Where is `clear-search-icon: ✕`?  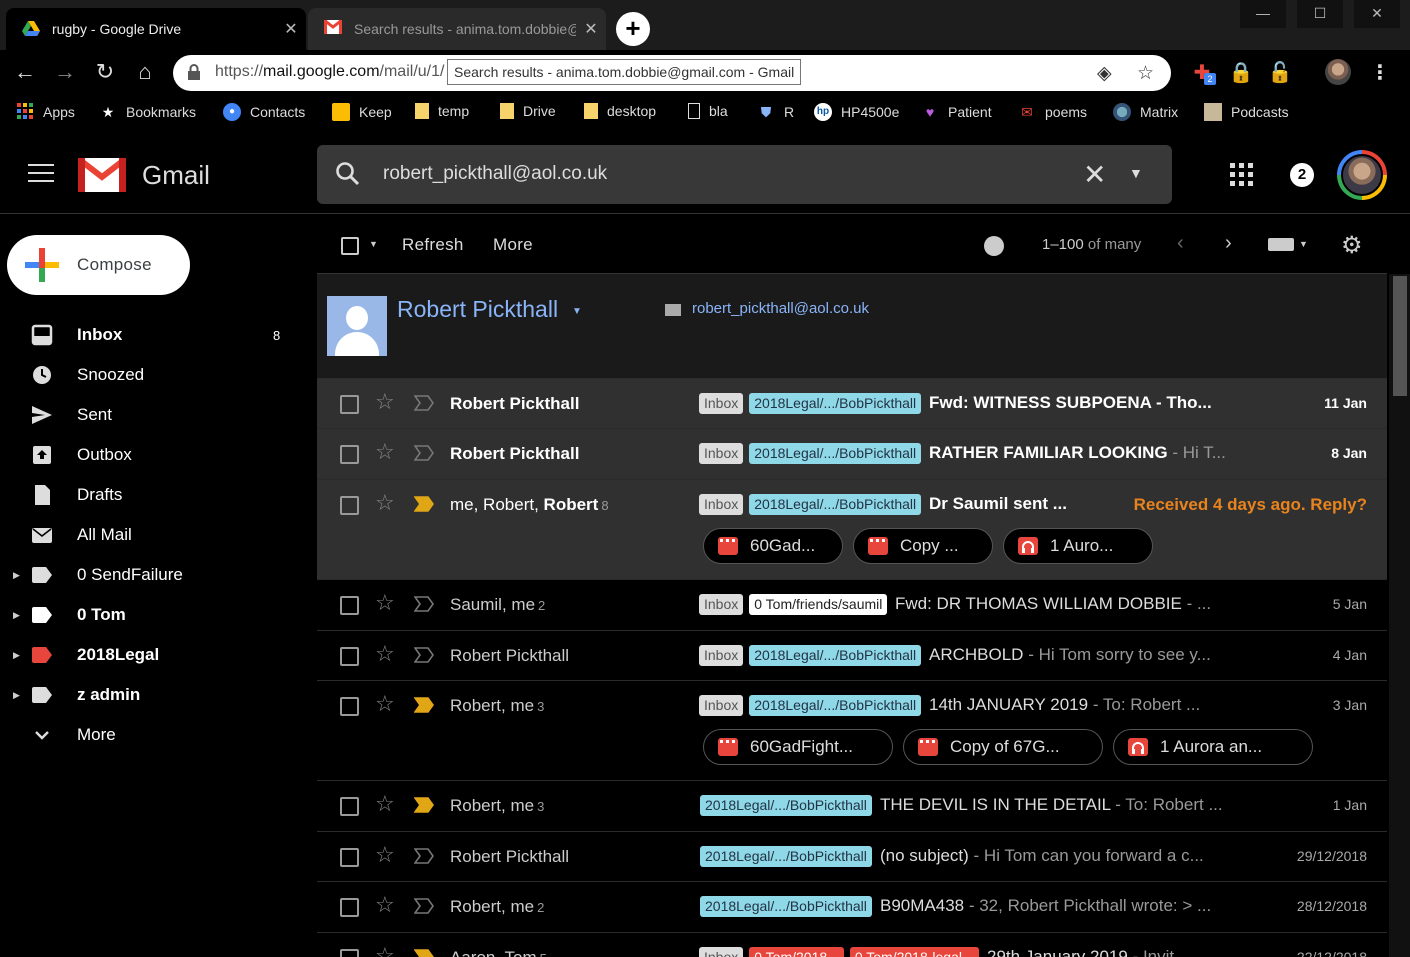
clear-search-icon: ✕ is located at coordinates (1094, 174).